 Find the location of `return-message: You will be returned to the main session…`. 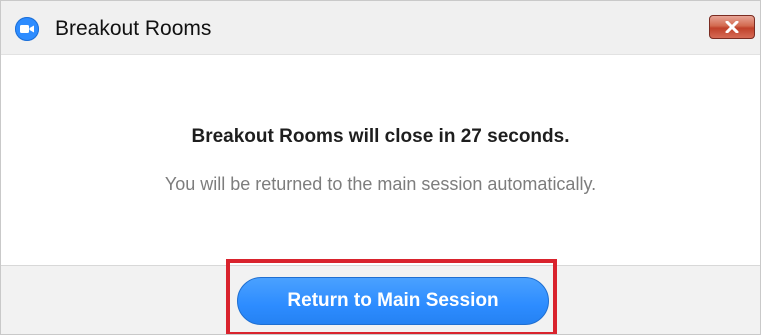

return-message: You will be returned to the main session… is located at coordinates (380, 184).